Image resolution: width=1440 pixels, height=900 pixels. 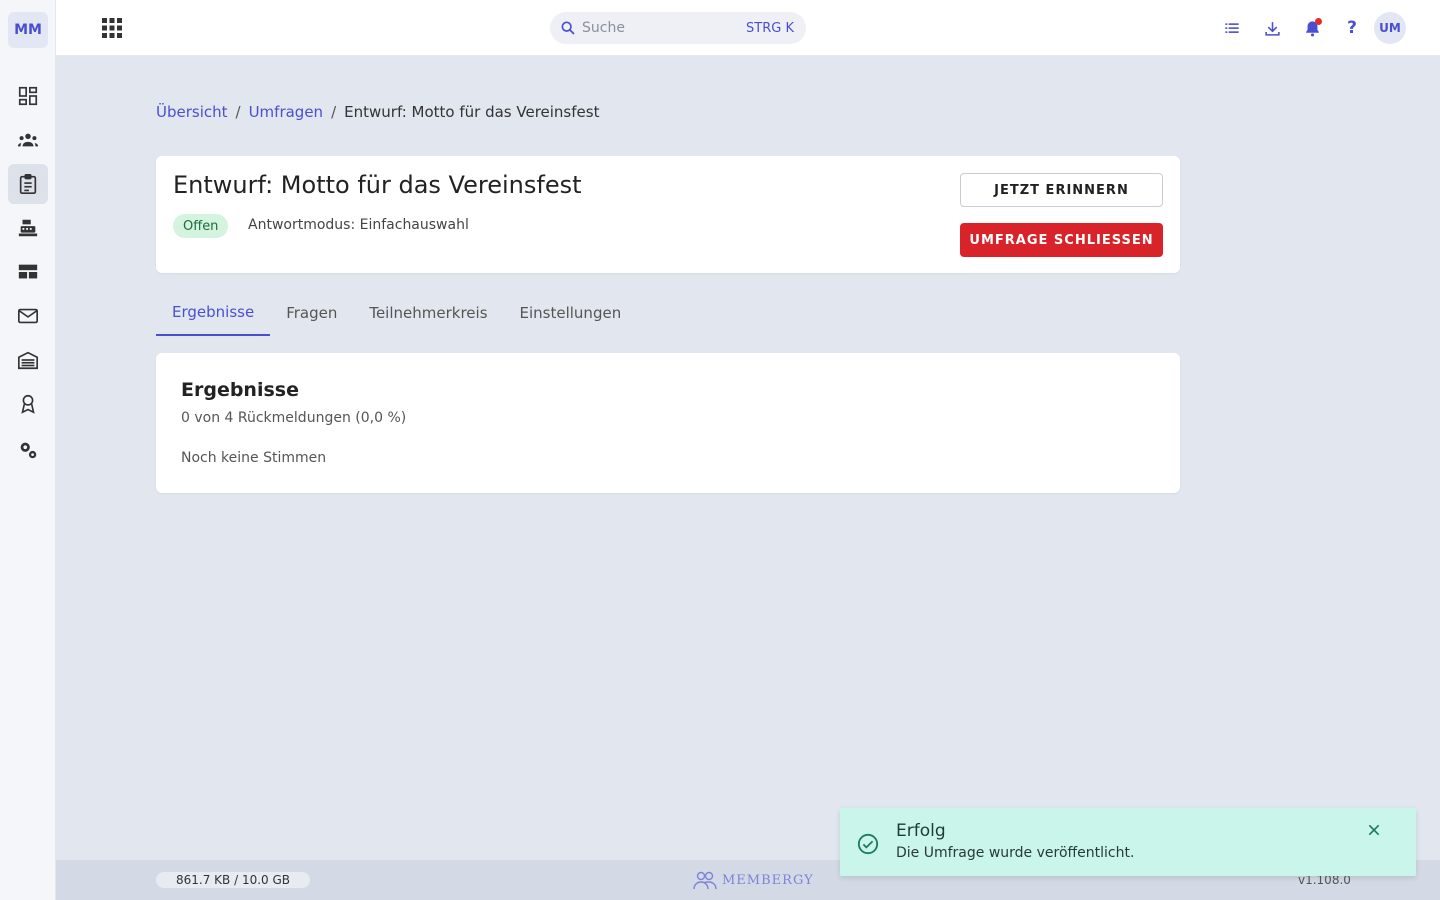 I want to click on clipboard-icon, so click(x=28, y=184).